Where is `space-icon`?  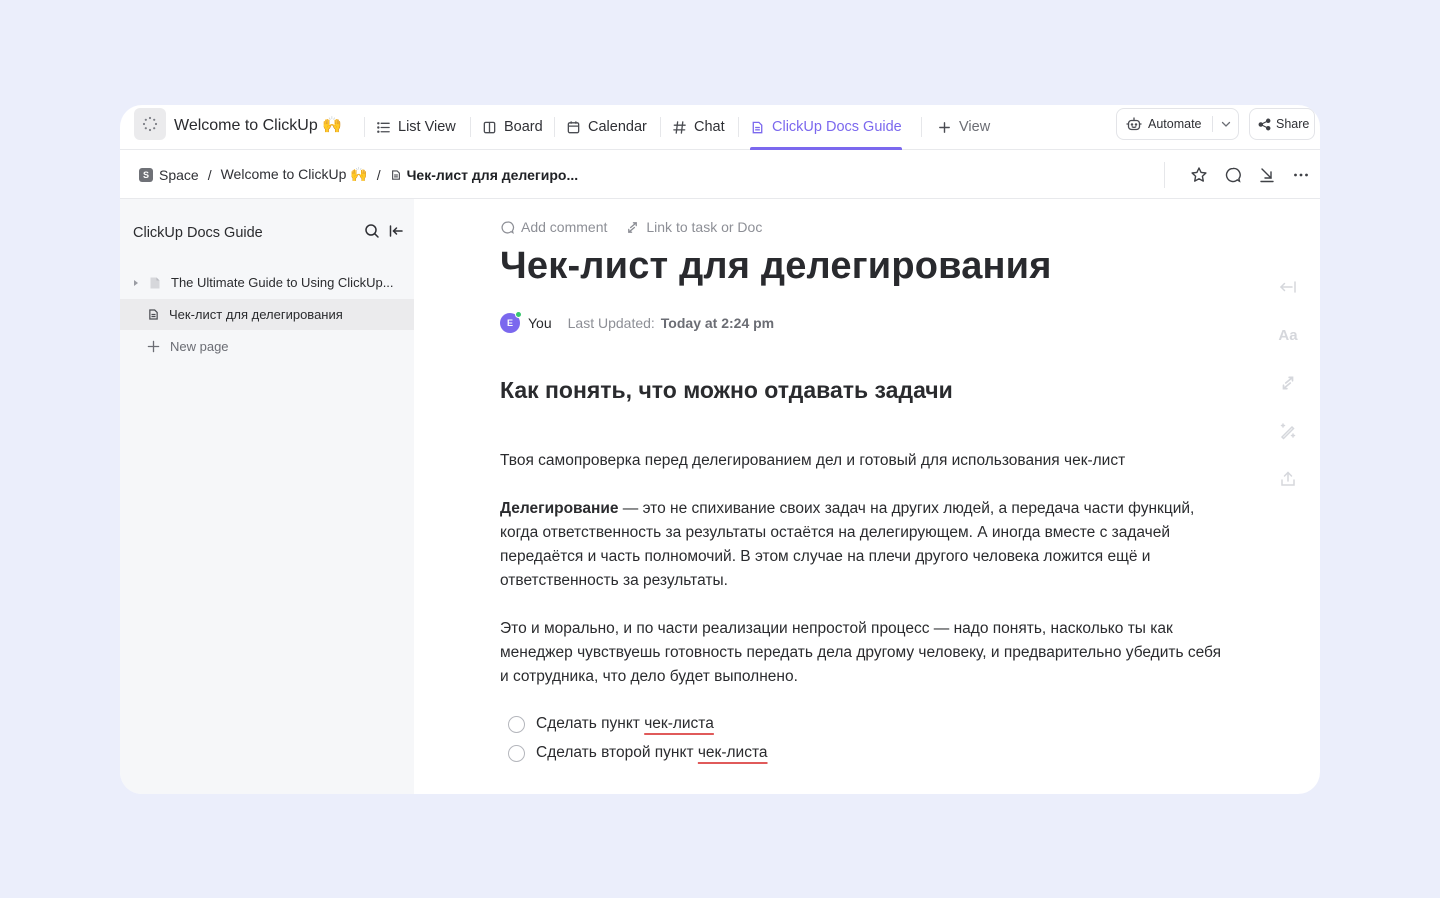 space-icon is located at coordinates (150, 124).